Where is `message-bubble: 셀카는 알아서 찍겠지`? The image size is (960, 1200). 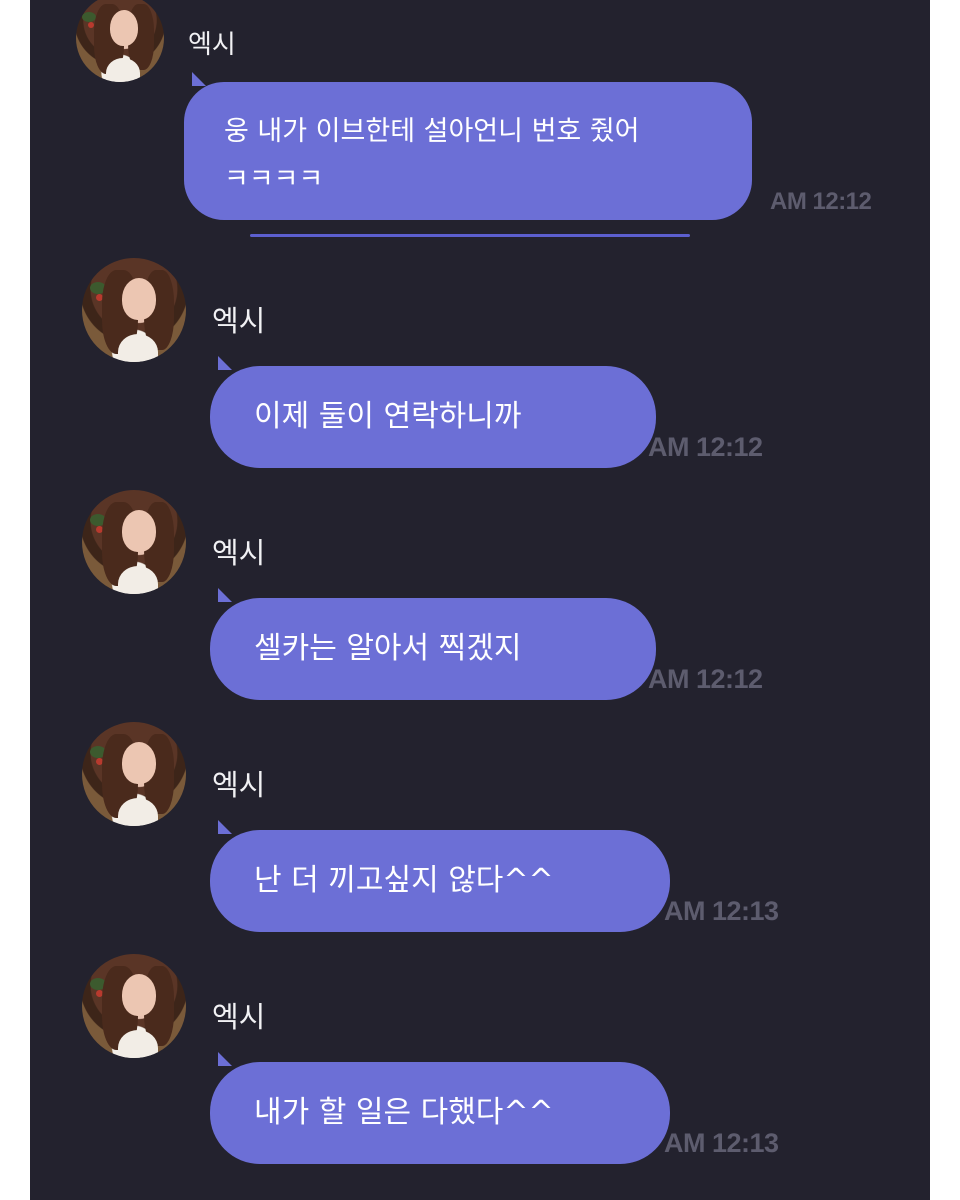
message-bubble: 셀카는 알아서 찍겠지 is located at coordinates (433, 644).